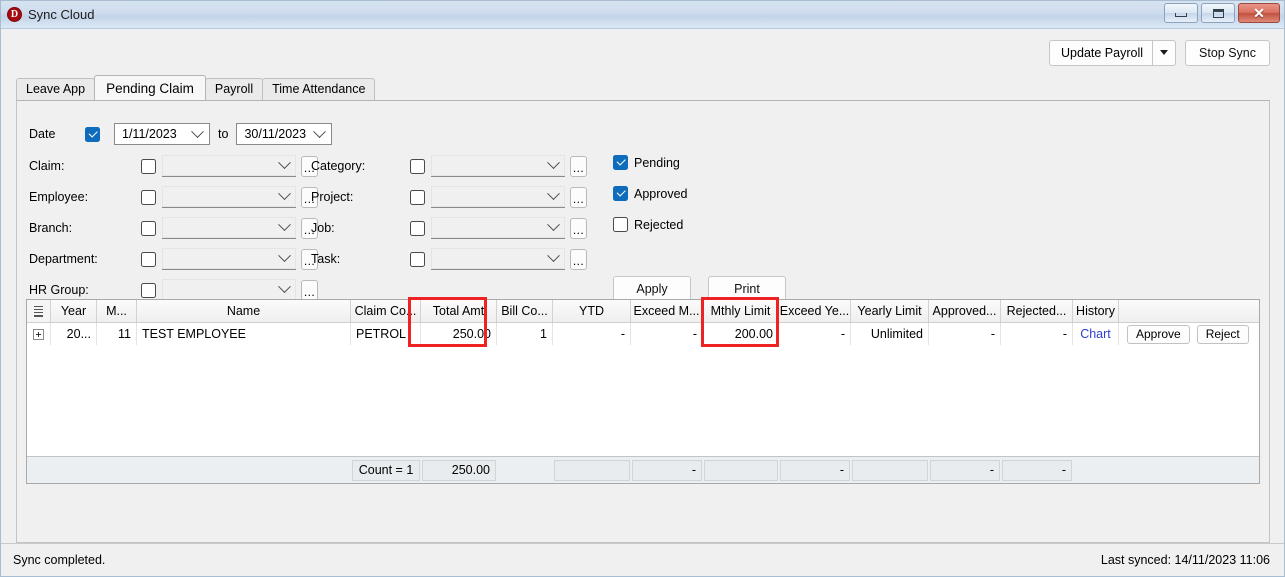 The image size is (1285, 577). I want to click on project-label: Project:, so click(332, 197).